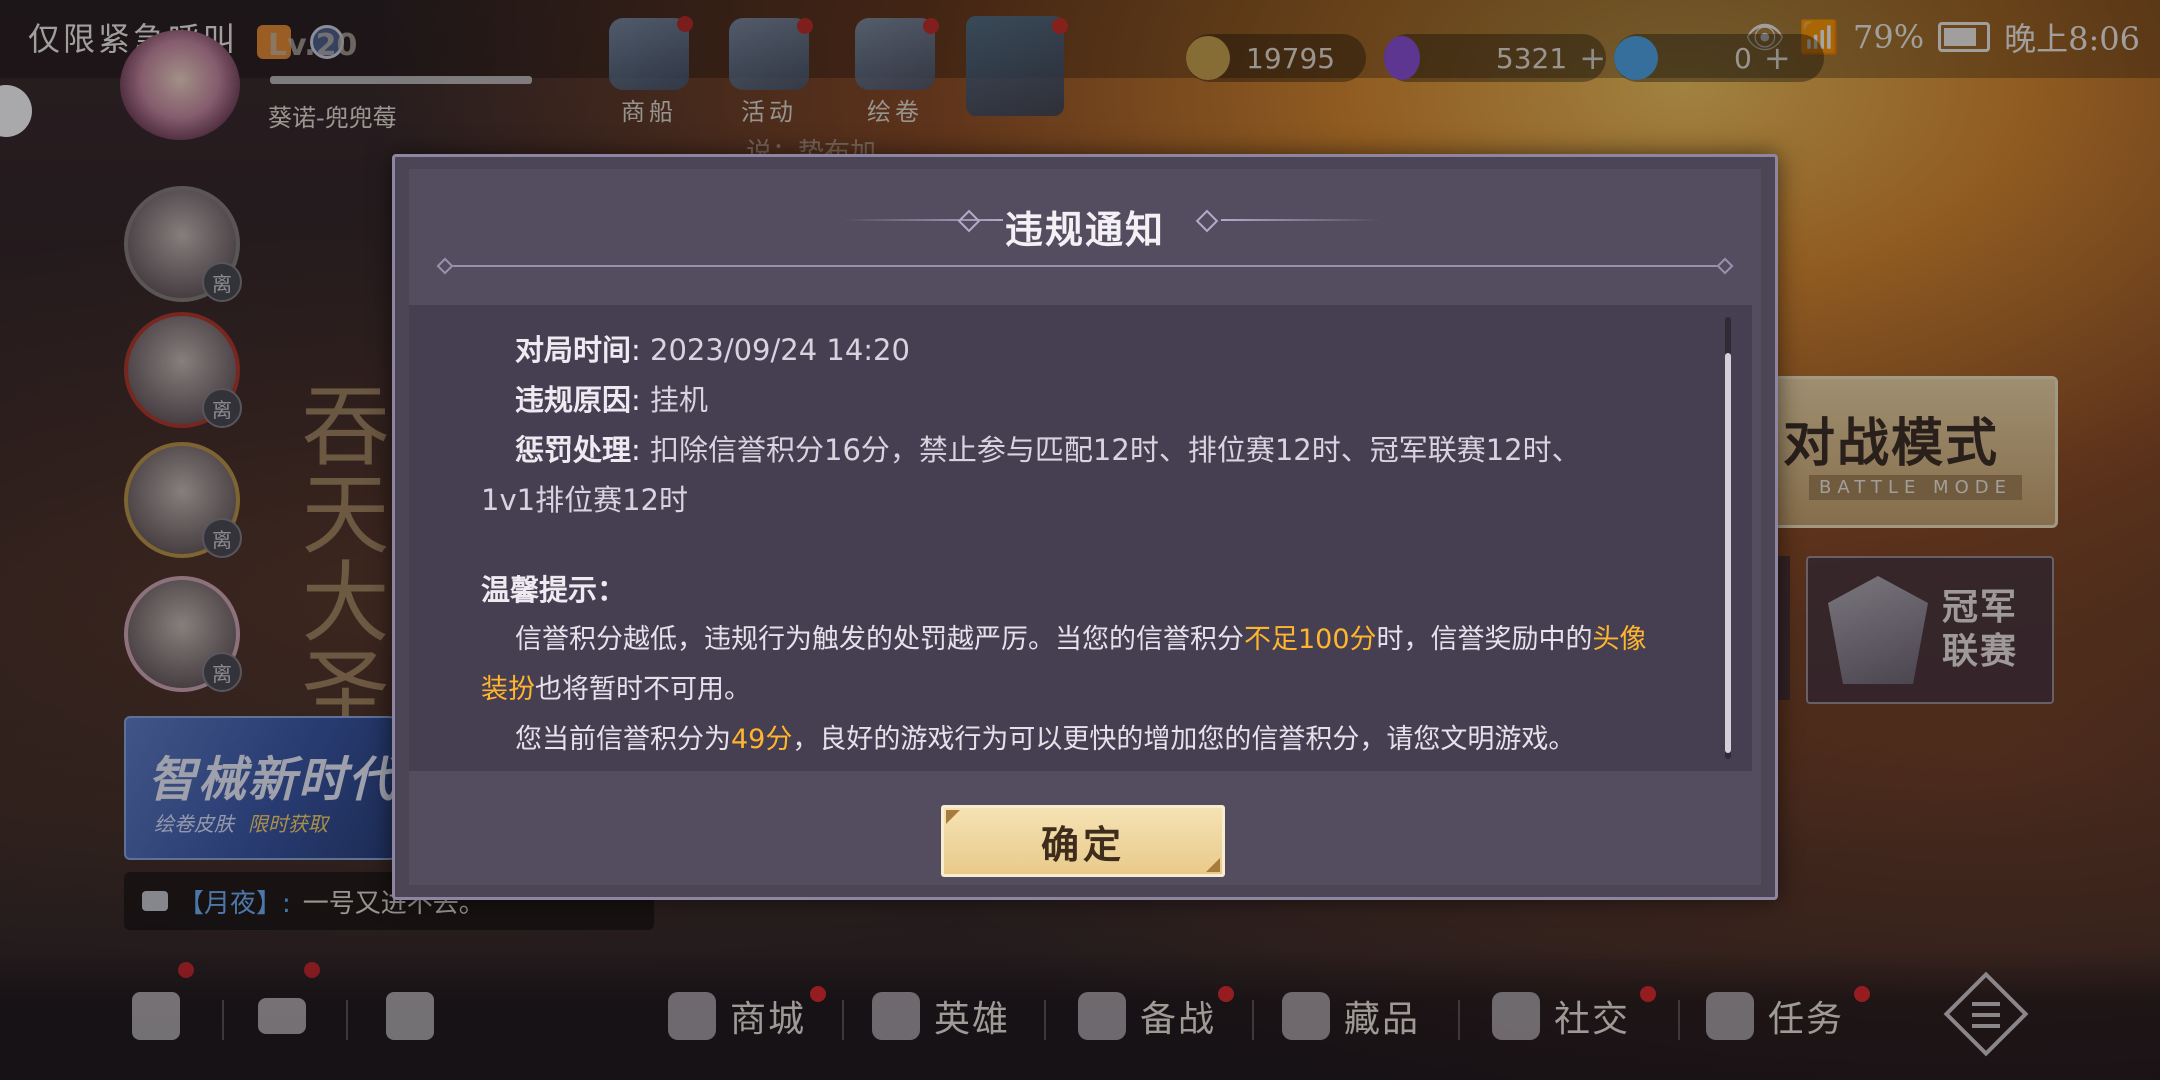  I want to click on tip1-highlight-outfit: 装扮, so click(508, 689).